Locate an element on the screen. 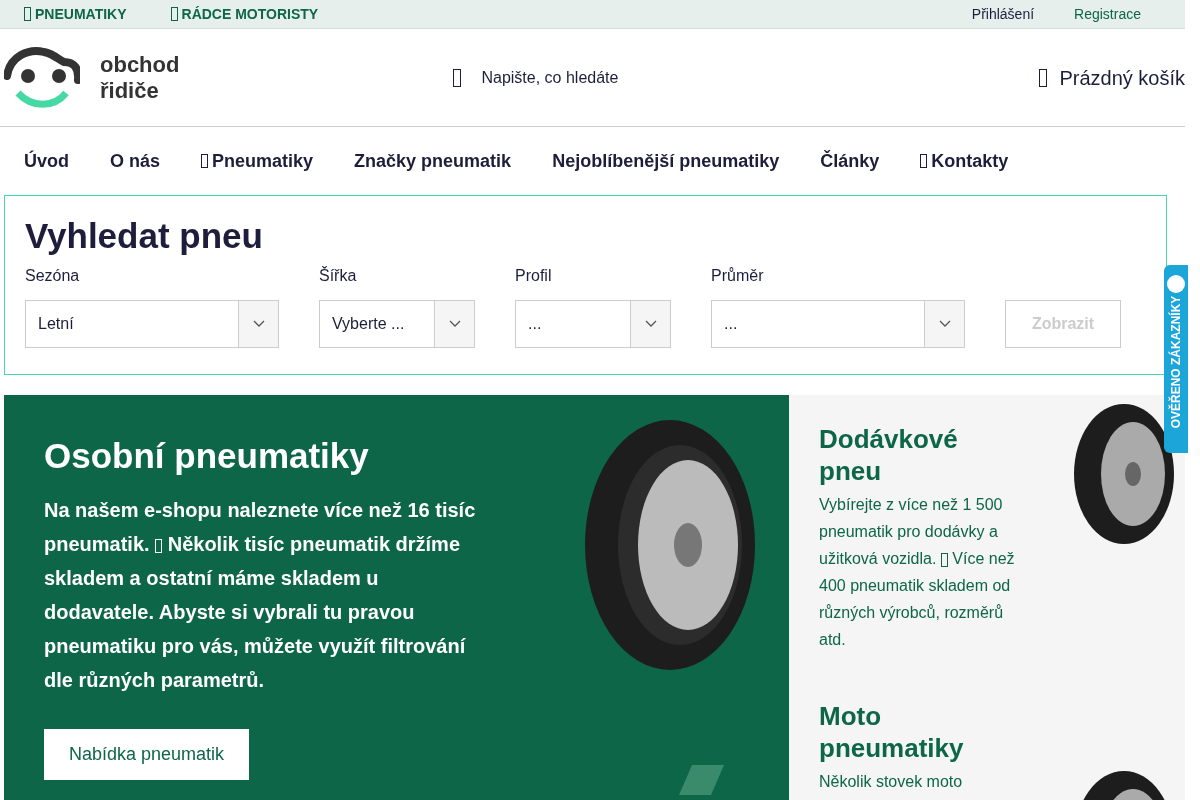 This screenshot has width=1200, height=800. top-link: RÁDCE MOTORISTY is located at coordinates (244, 14).